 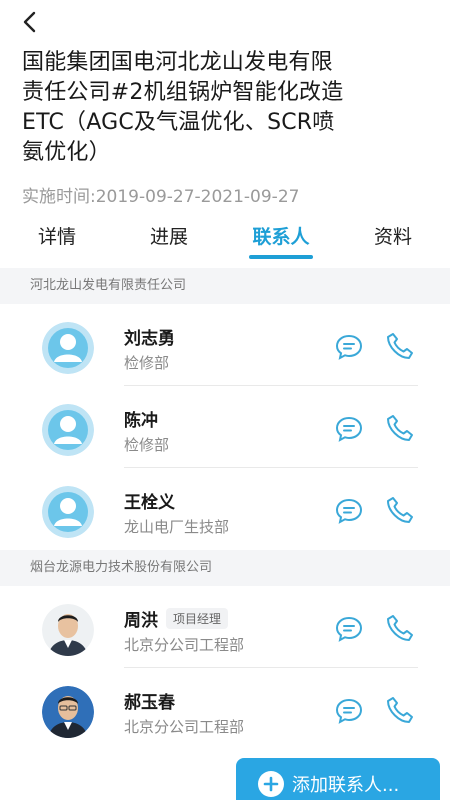 What do you see at coordinates (281, 237) in the screenshot?
I see `tab-label: 联系人` at bounding box center [281, 237].